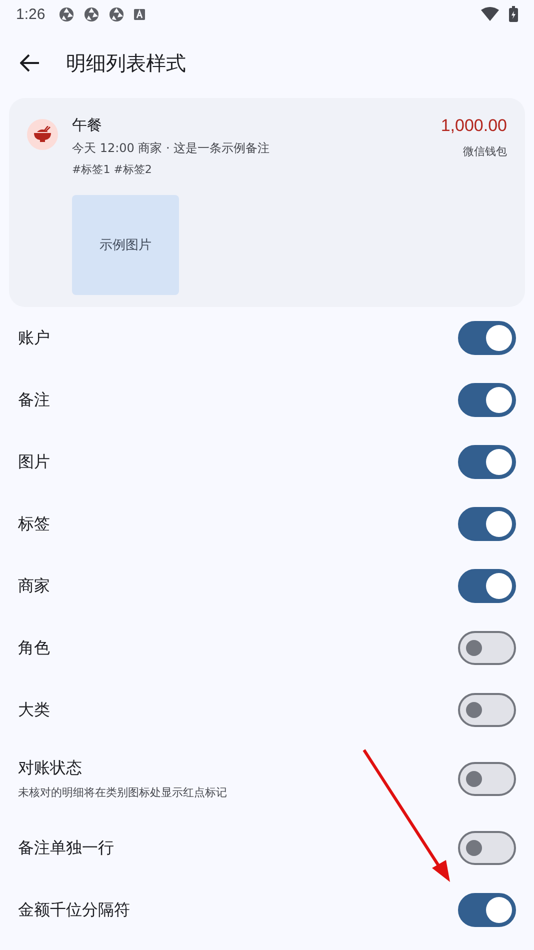 The width and height of the screenshot is (534, 950). Describe the element at coordinates (34, 400) in the screenshot. I see `setting-label: 备注` at that location.